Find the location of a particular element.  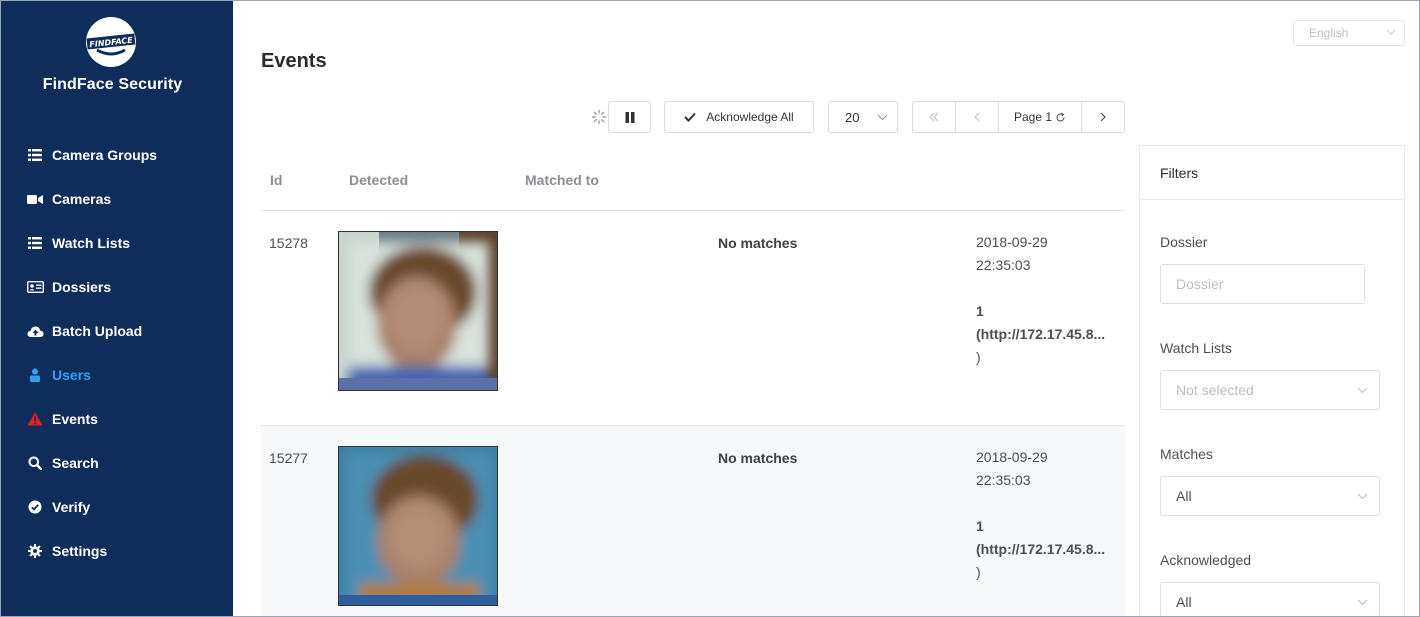

prev-page-button is located at coordinates (977, 117).